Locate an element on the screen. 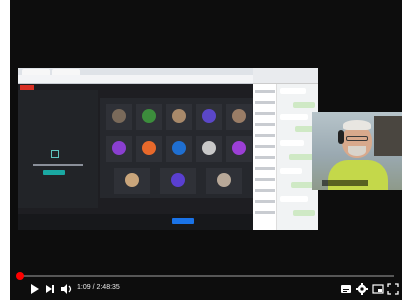 This screenshot has width=411, height=300. panel-text is located at coordinates (58, 165).